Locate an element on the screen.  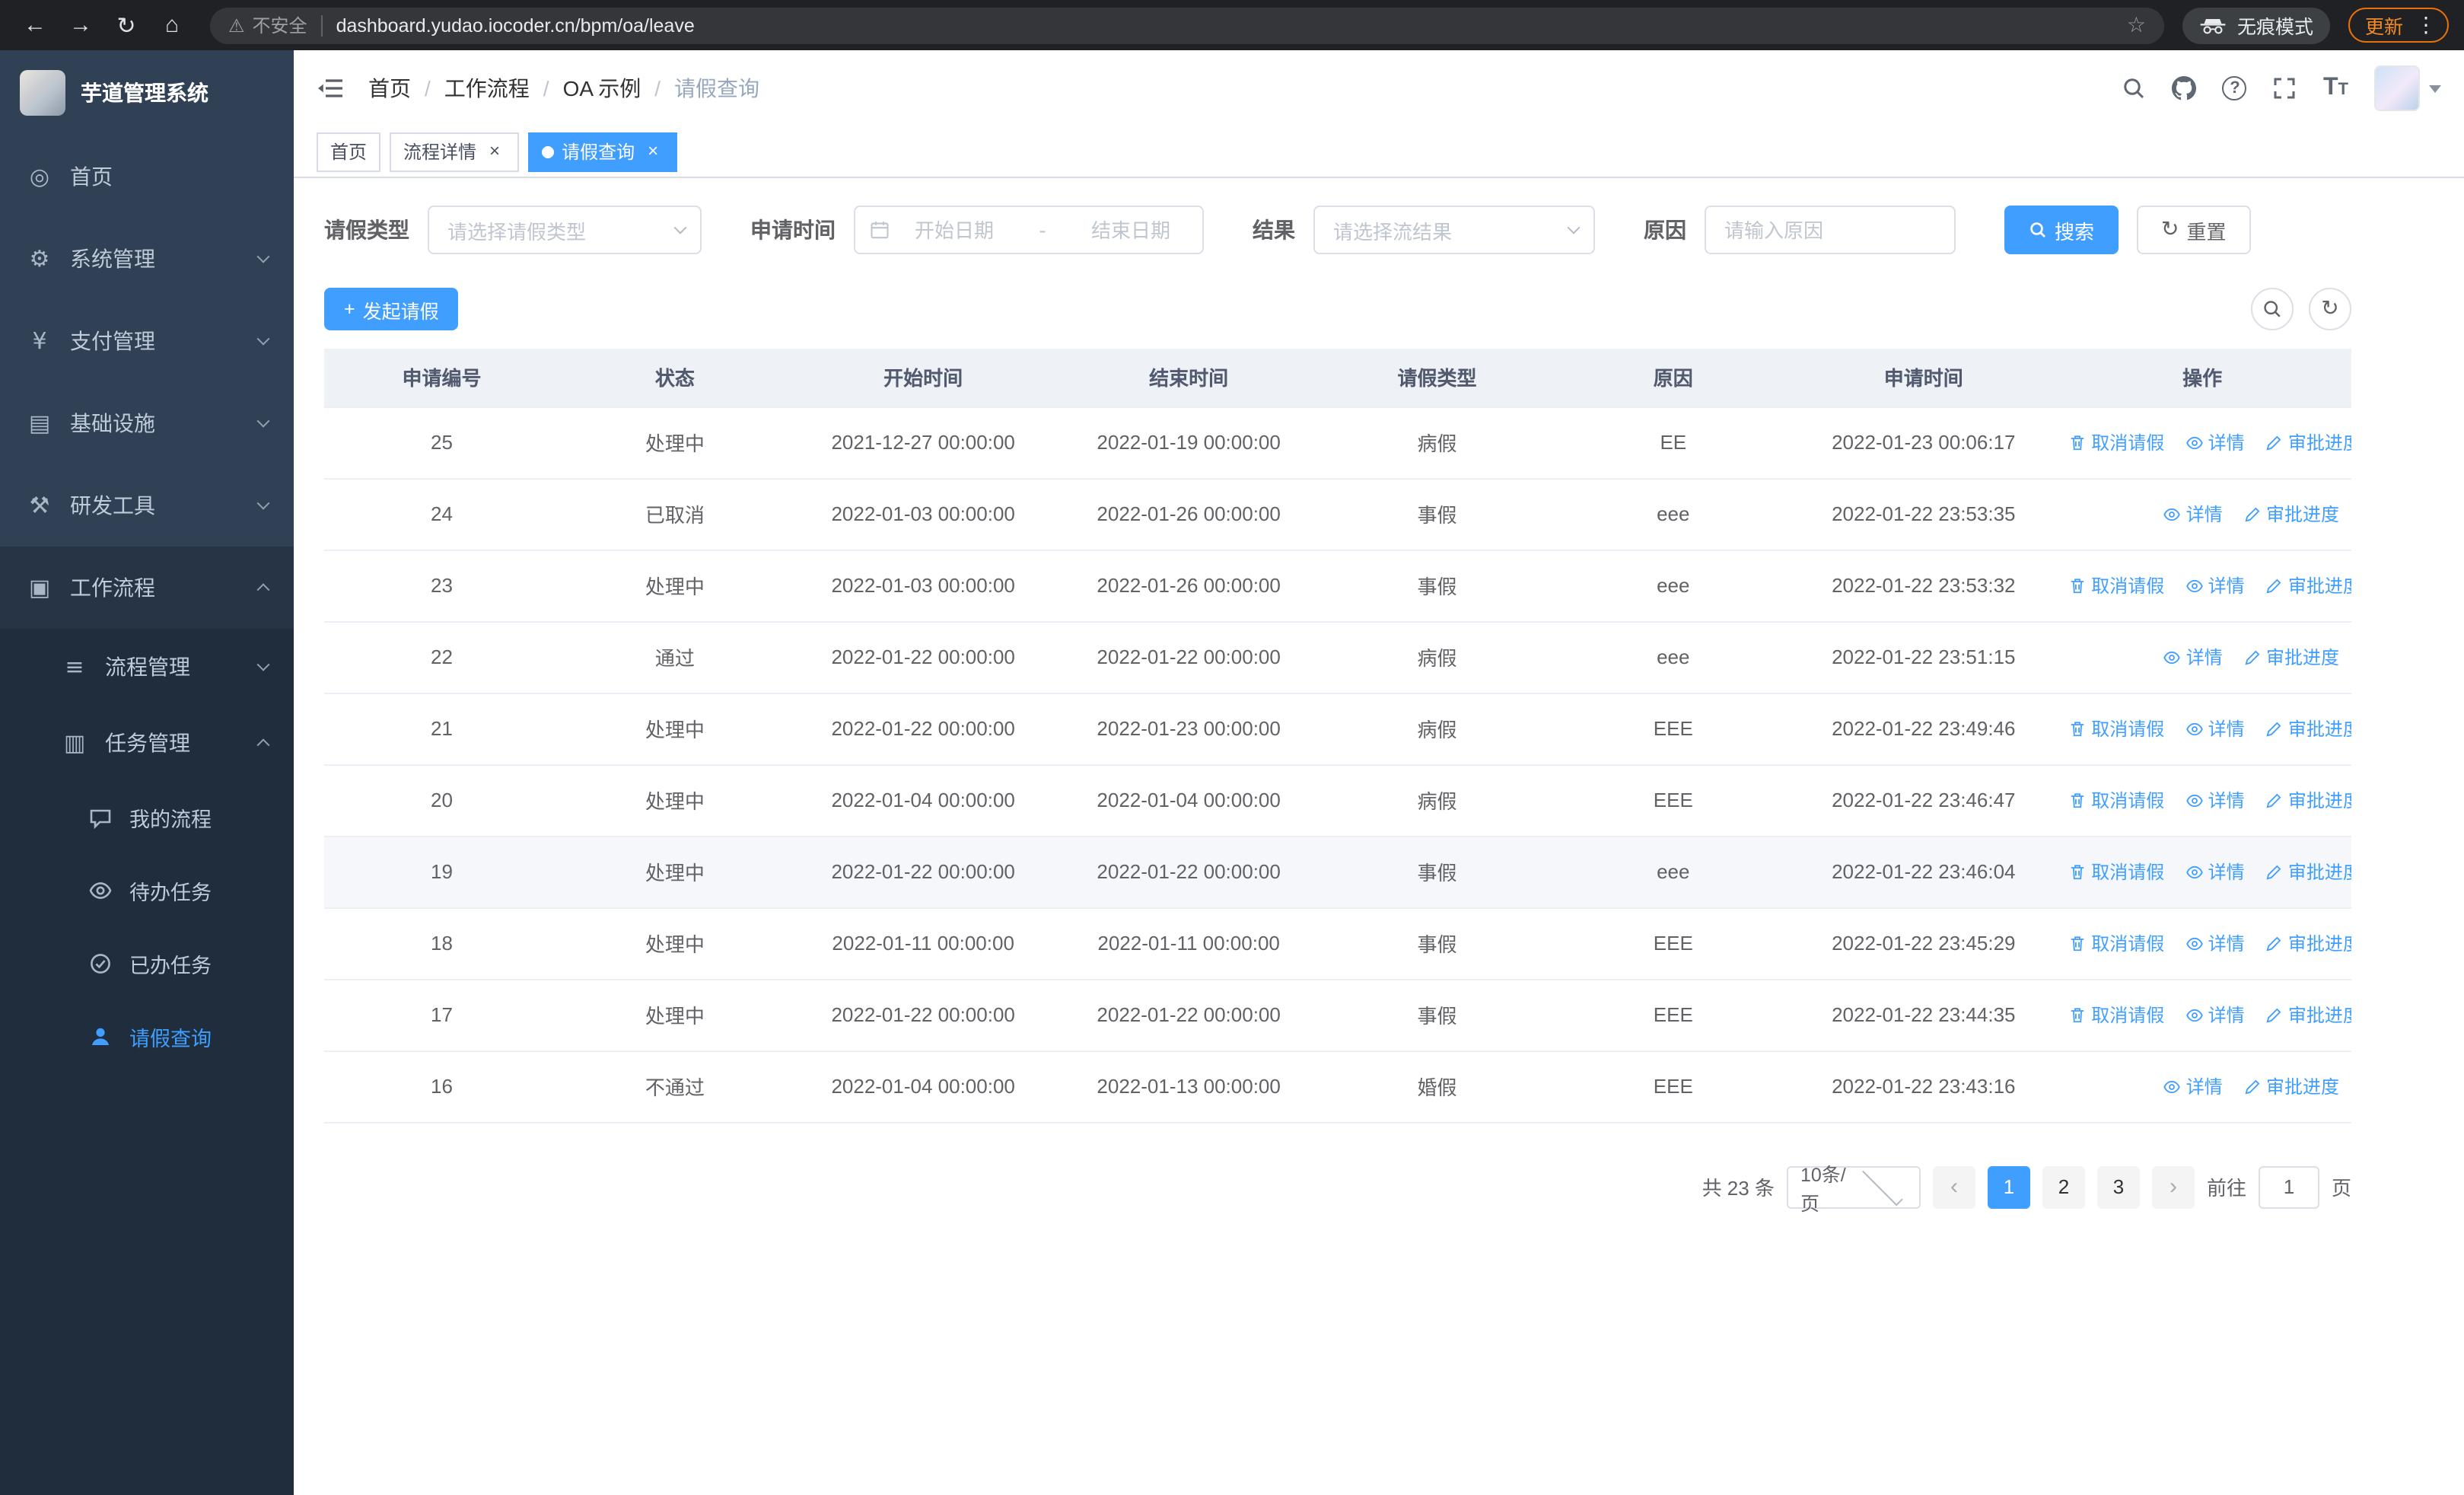
reset-button: ↻ 重置 is located at coordinates (2194, 230).